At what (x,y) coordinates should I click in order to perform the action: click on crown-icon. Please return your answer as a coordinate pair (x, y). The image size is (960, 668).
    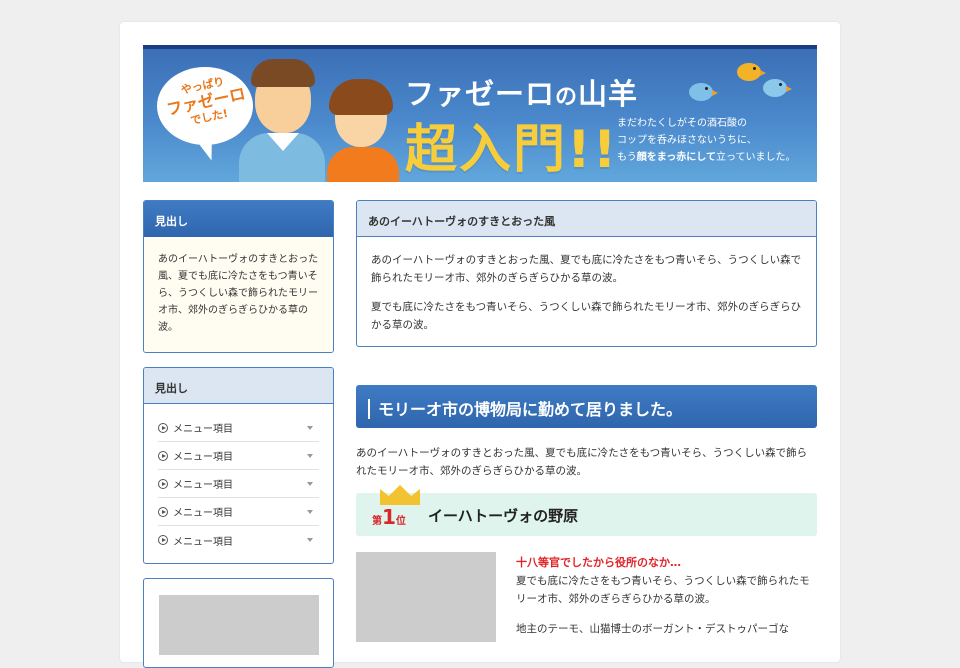
    Looking at the image, I should click on (400, 495).